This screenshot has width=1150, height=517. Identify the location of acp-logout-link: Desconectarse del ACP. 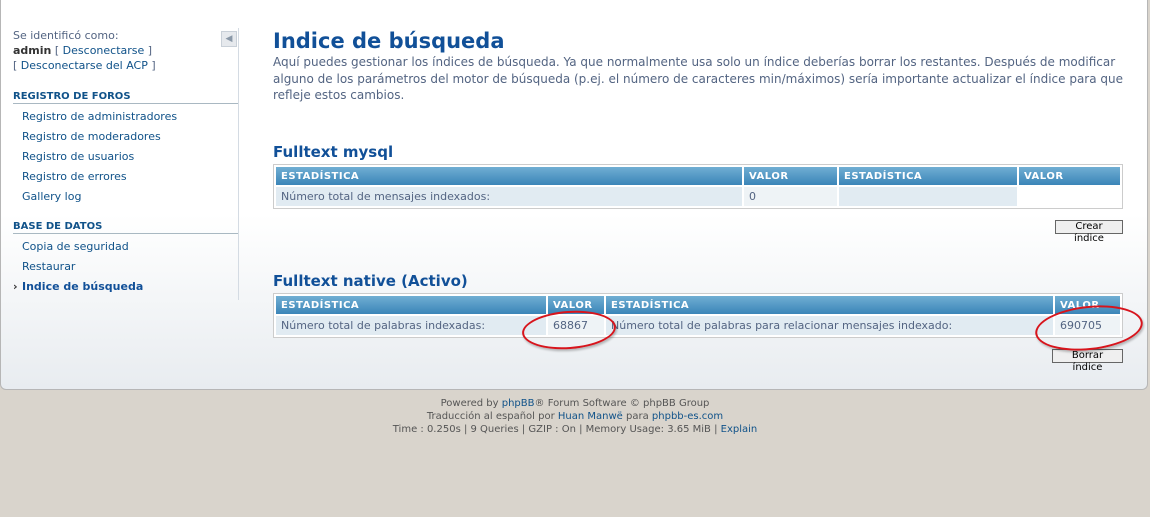
(84, 65).